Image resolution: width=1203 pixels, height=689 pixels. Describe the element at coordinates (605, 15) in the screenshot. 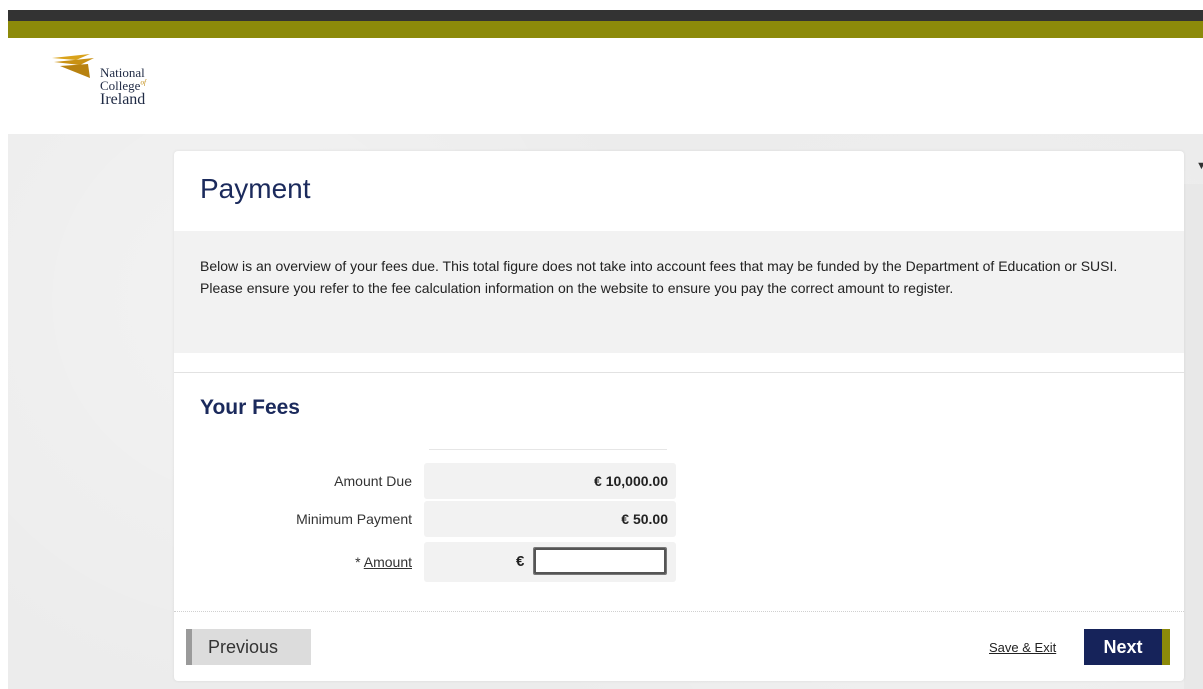

I see `header-top-bar` at that location.